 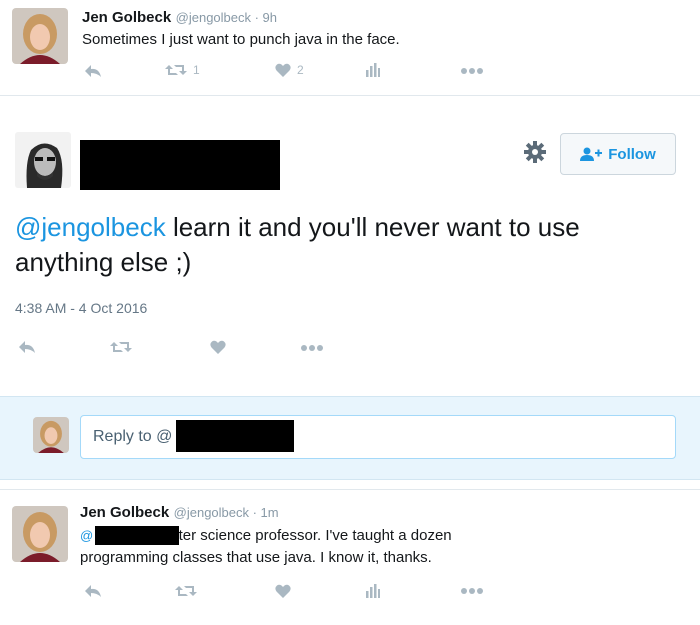 I want to click on reply-area: Reply to @, so click(x=350, y=438).